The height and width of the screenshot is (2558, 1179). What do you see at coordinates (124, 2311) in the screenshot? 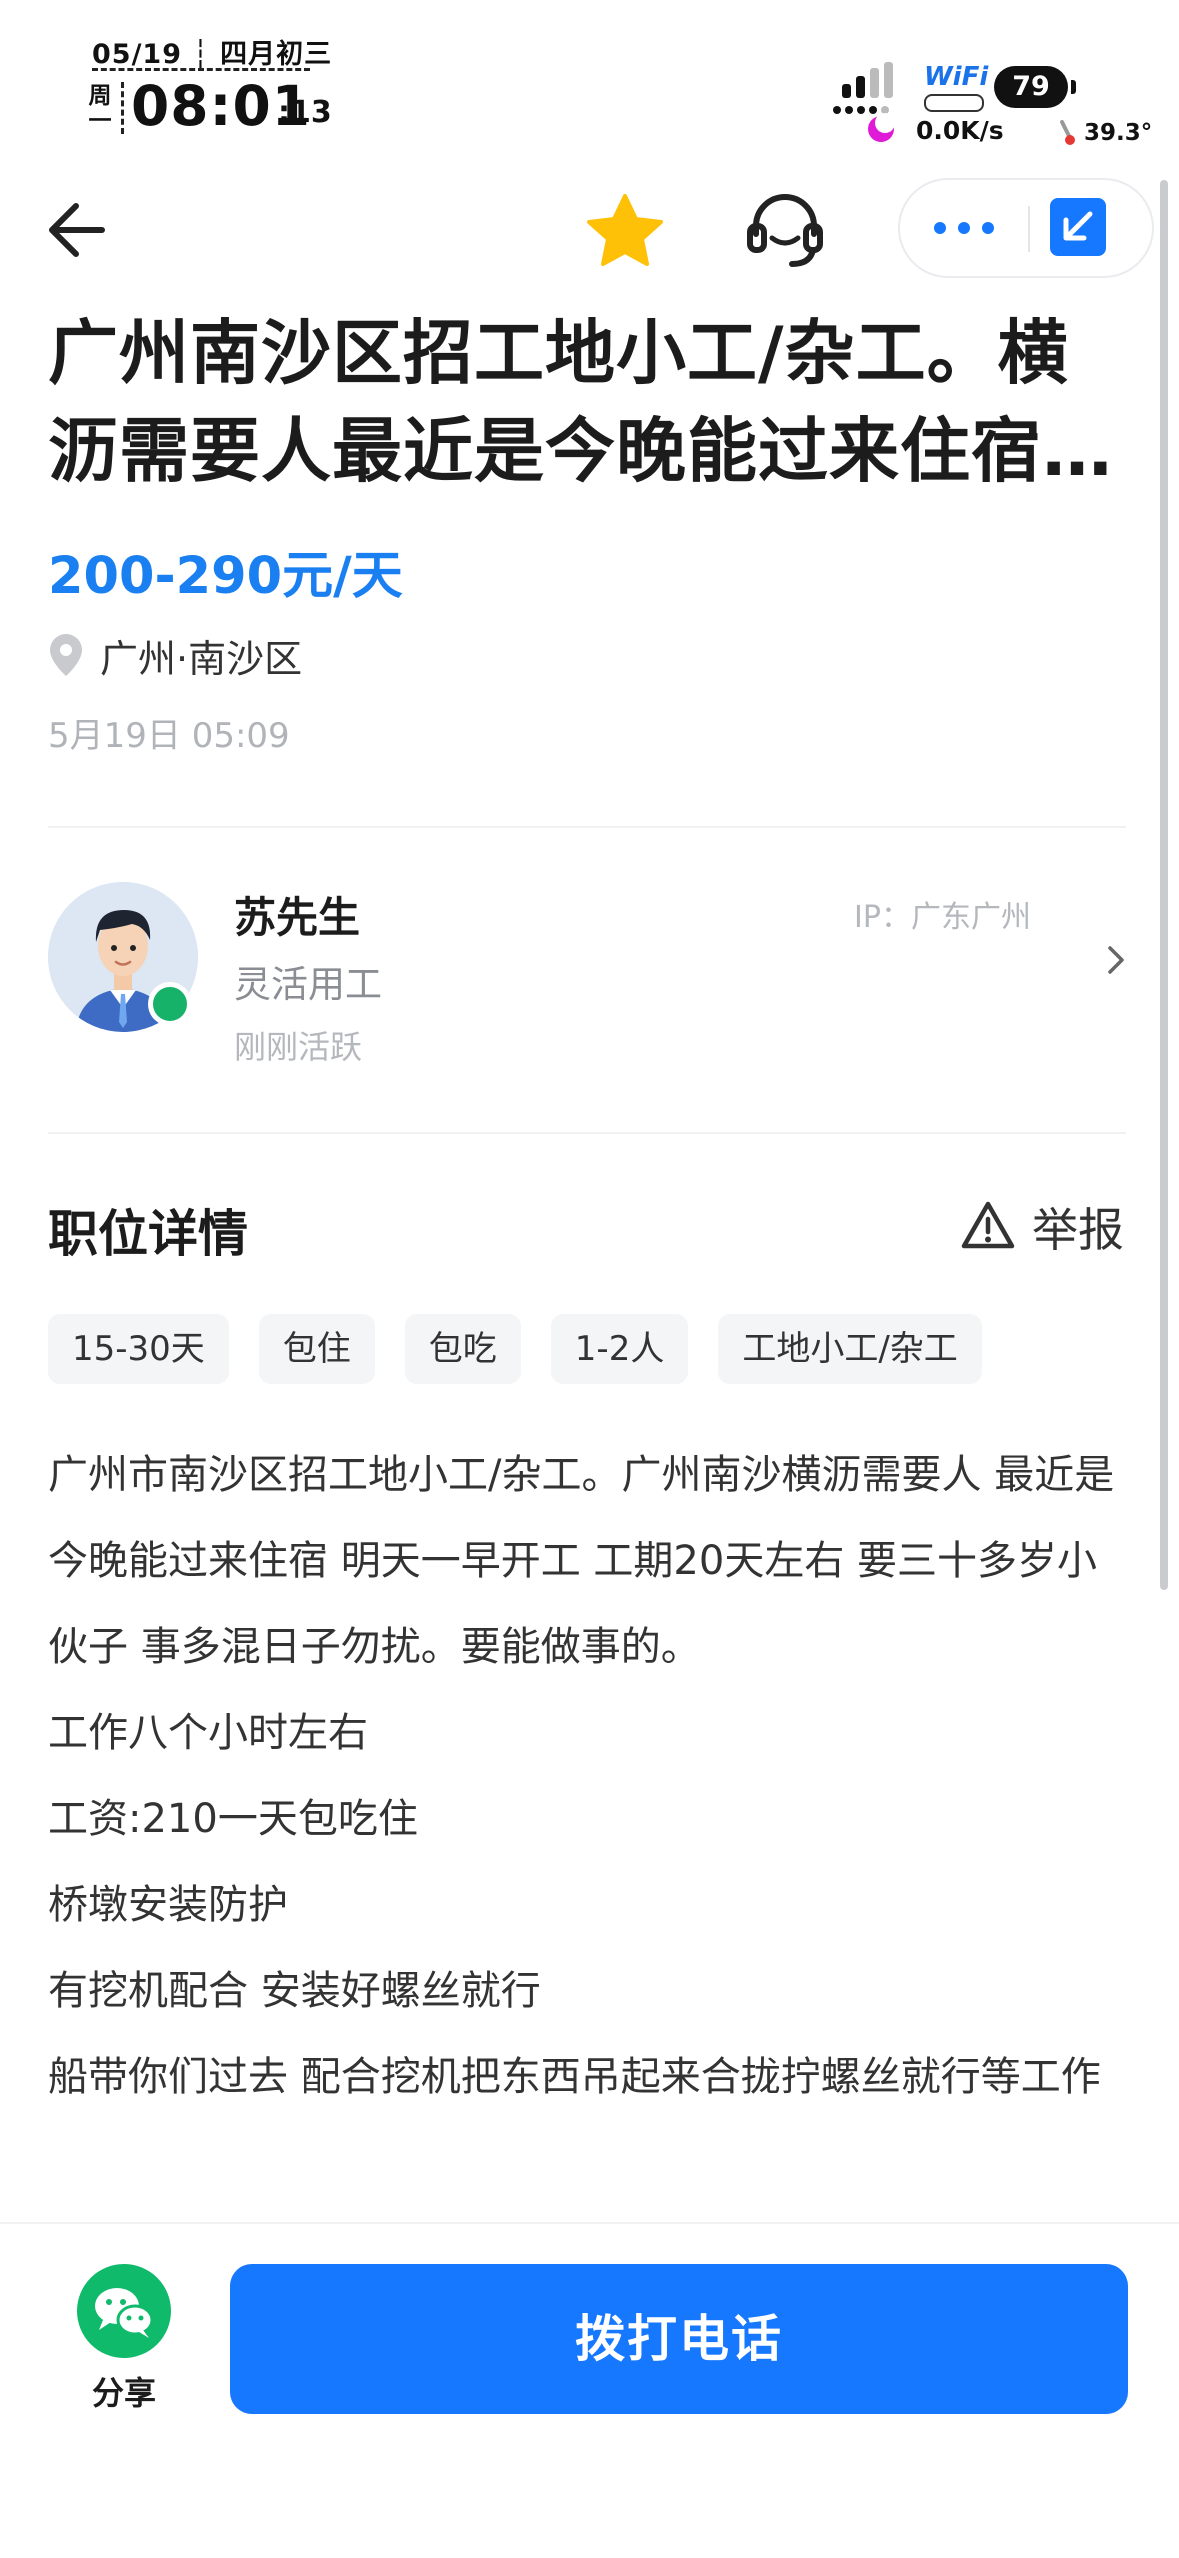
I see `wechat-icon` at bounding box center [124, 2311].